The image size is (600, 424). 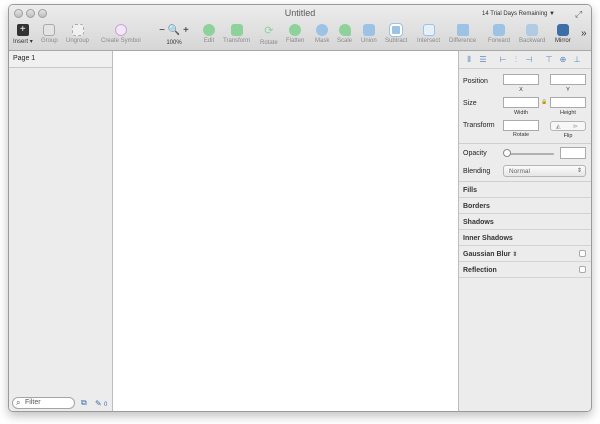 What do you see at coordinates (575, 126) in the screenshot?
I see `flip-vertical-icon: ⊳` at bounding box center [575, 126].